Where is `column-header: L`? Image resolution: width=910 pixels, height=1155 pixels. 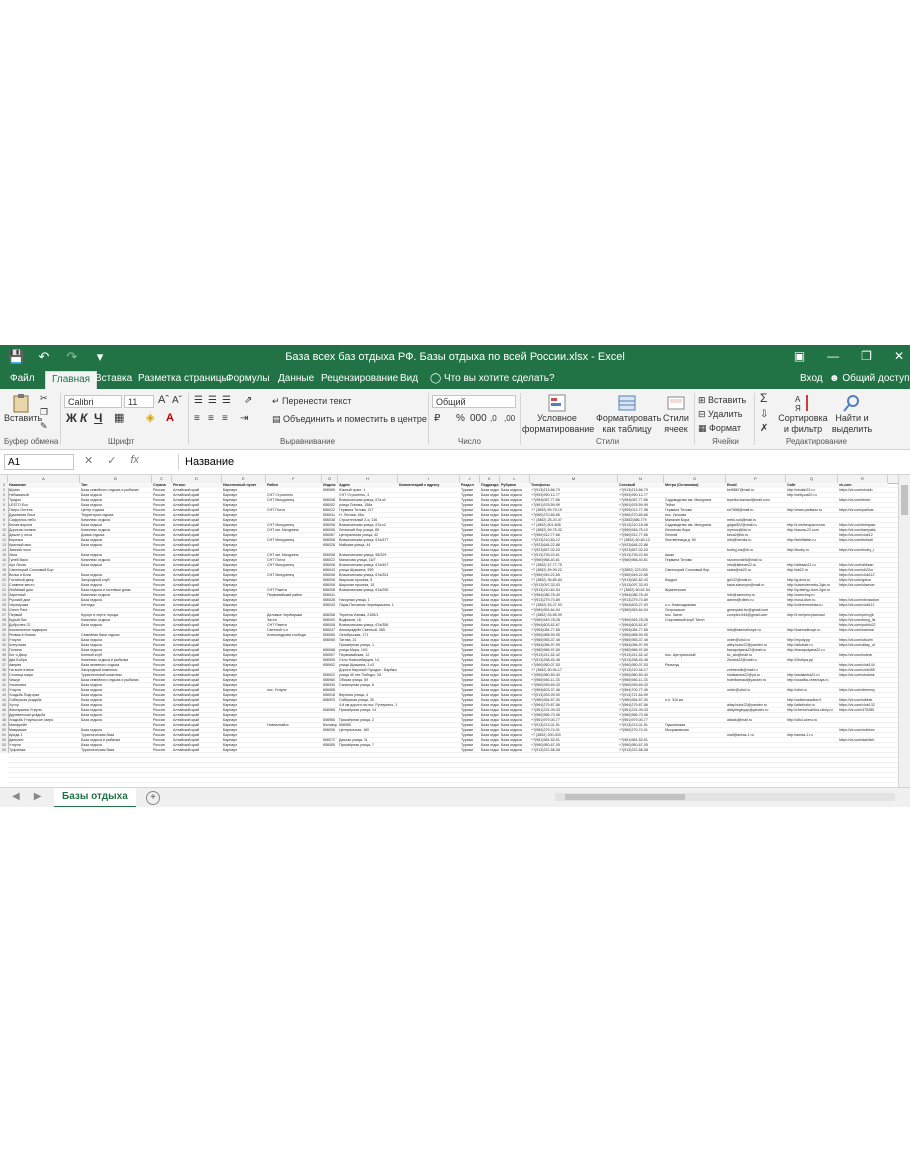 column-header: L is located at coordinates (515, 479).